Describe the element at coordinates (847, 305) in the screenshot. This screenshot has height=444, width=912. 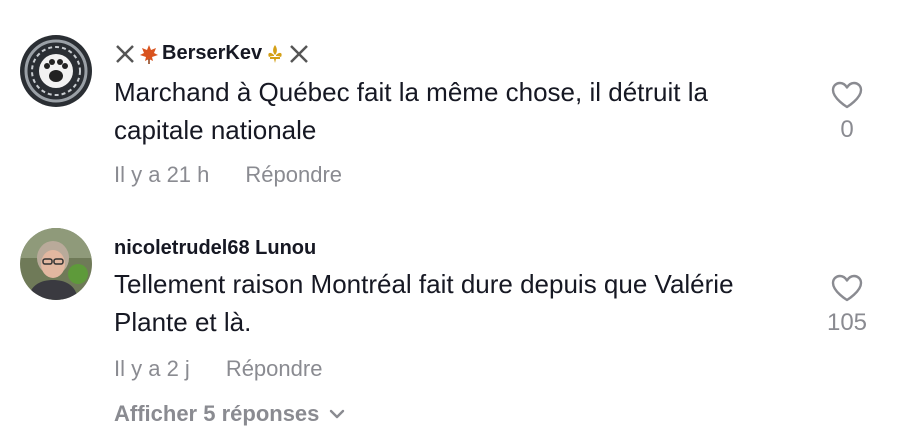
I see `like-button: 105` at that location.